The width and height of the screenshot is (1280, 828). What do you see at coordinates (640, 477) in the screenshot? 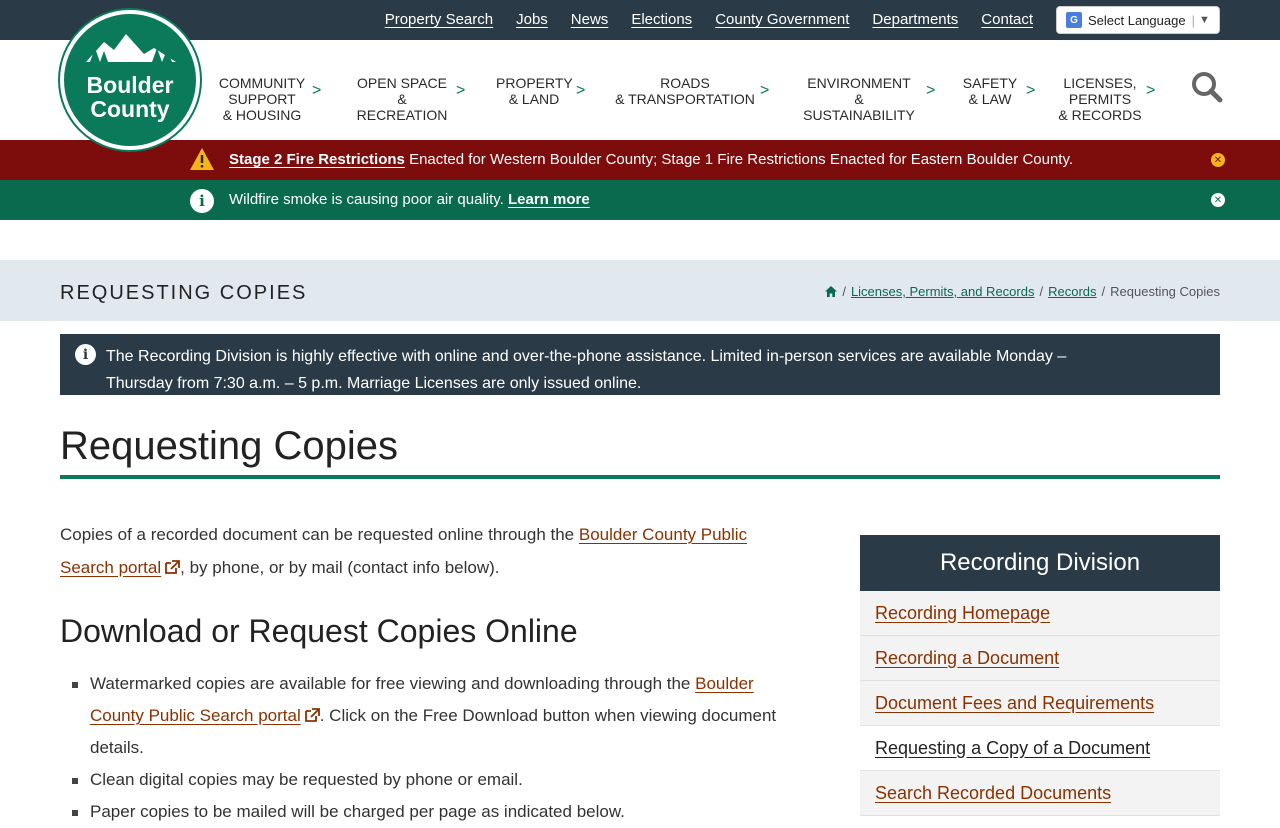
I see `title-divider` at bounding box center [640, 477].